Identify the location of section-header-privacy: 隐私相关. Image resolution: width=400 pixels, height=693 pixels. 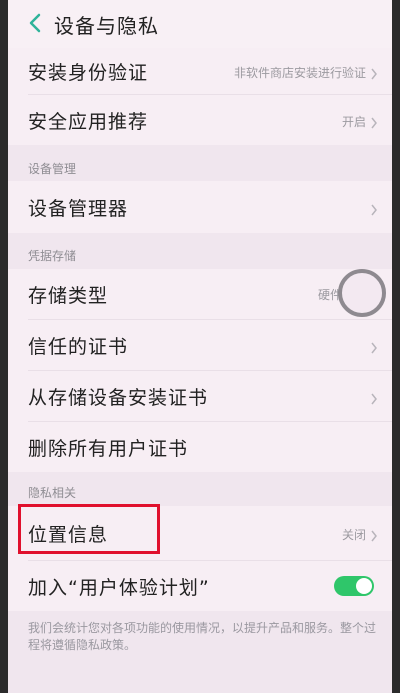
(52, 493).